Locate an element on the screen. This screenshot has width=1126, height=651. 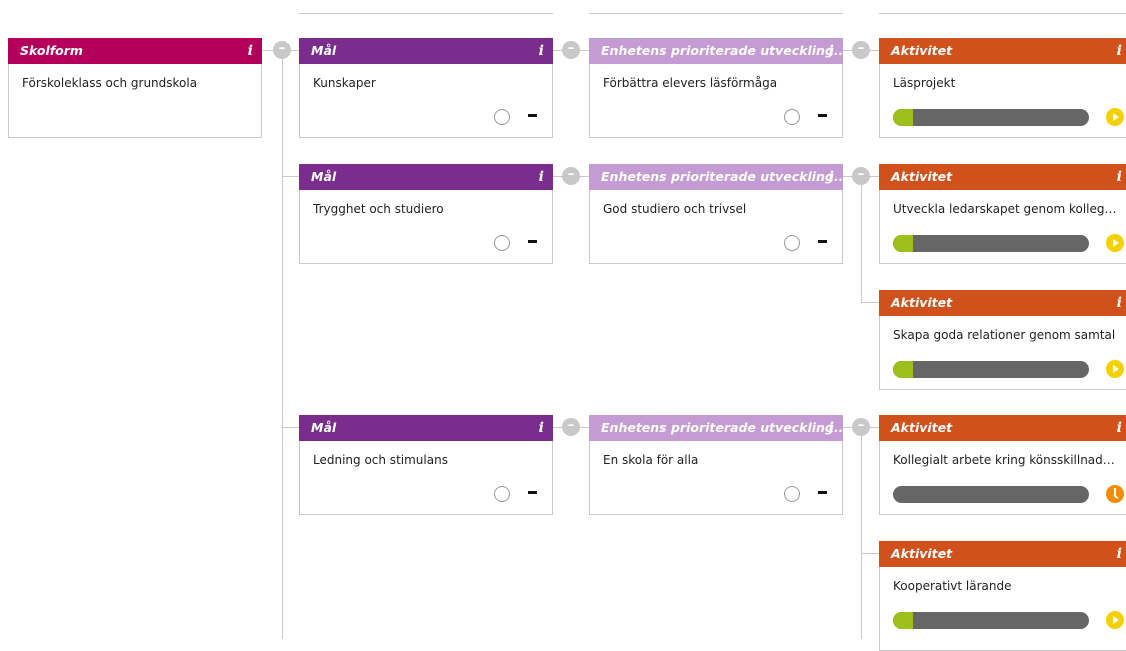
card-text: En skola för alla is located at coordinates (651, 460).